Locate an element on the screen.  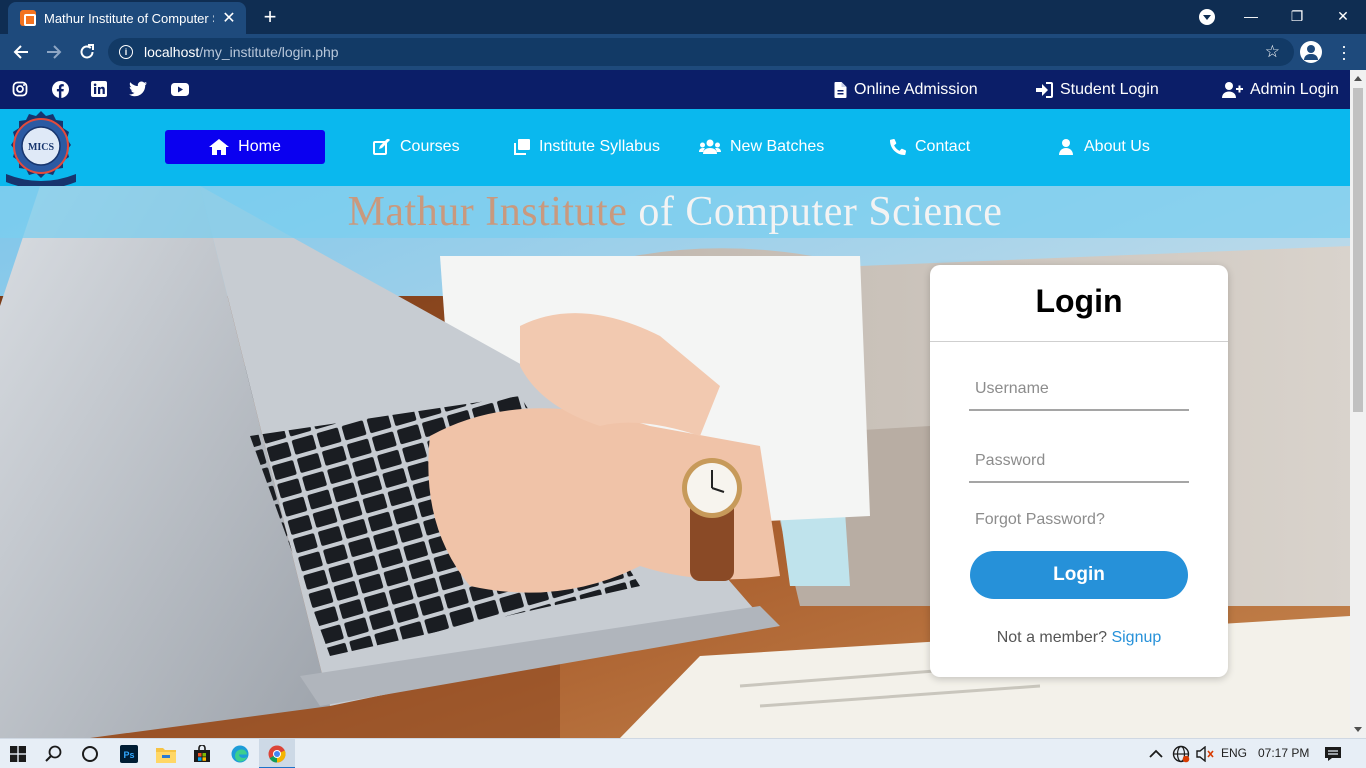
nav-about-us: About Us is located at coordinates (1103, 147).